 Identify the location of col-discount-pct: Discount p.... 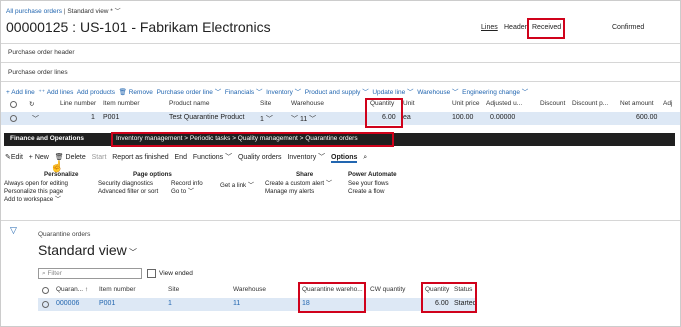
(590, 103).